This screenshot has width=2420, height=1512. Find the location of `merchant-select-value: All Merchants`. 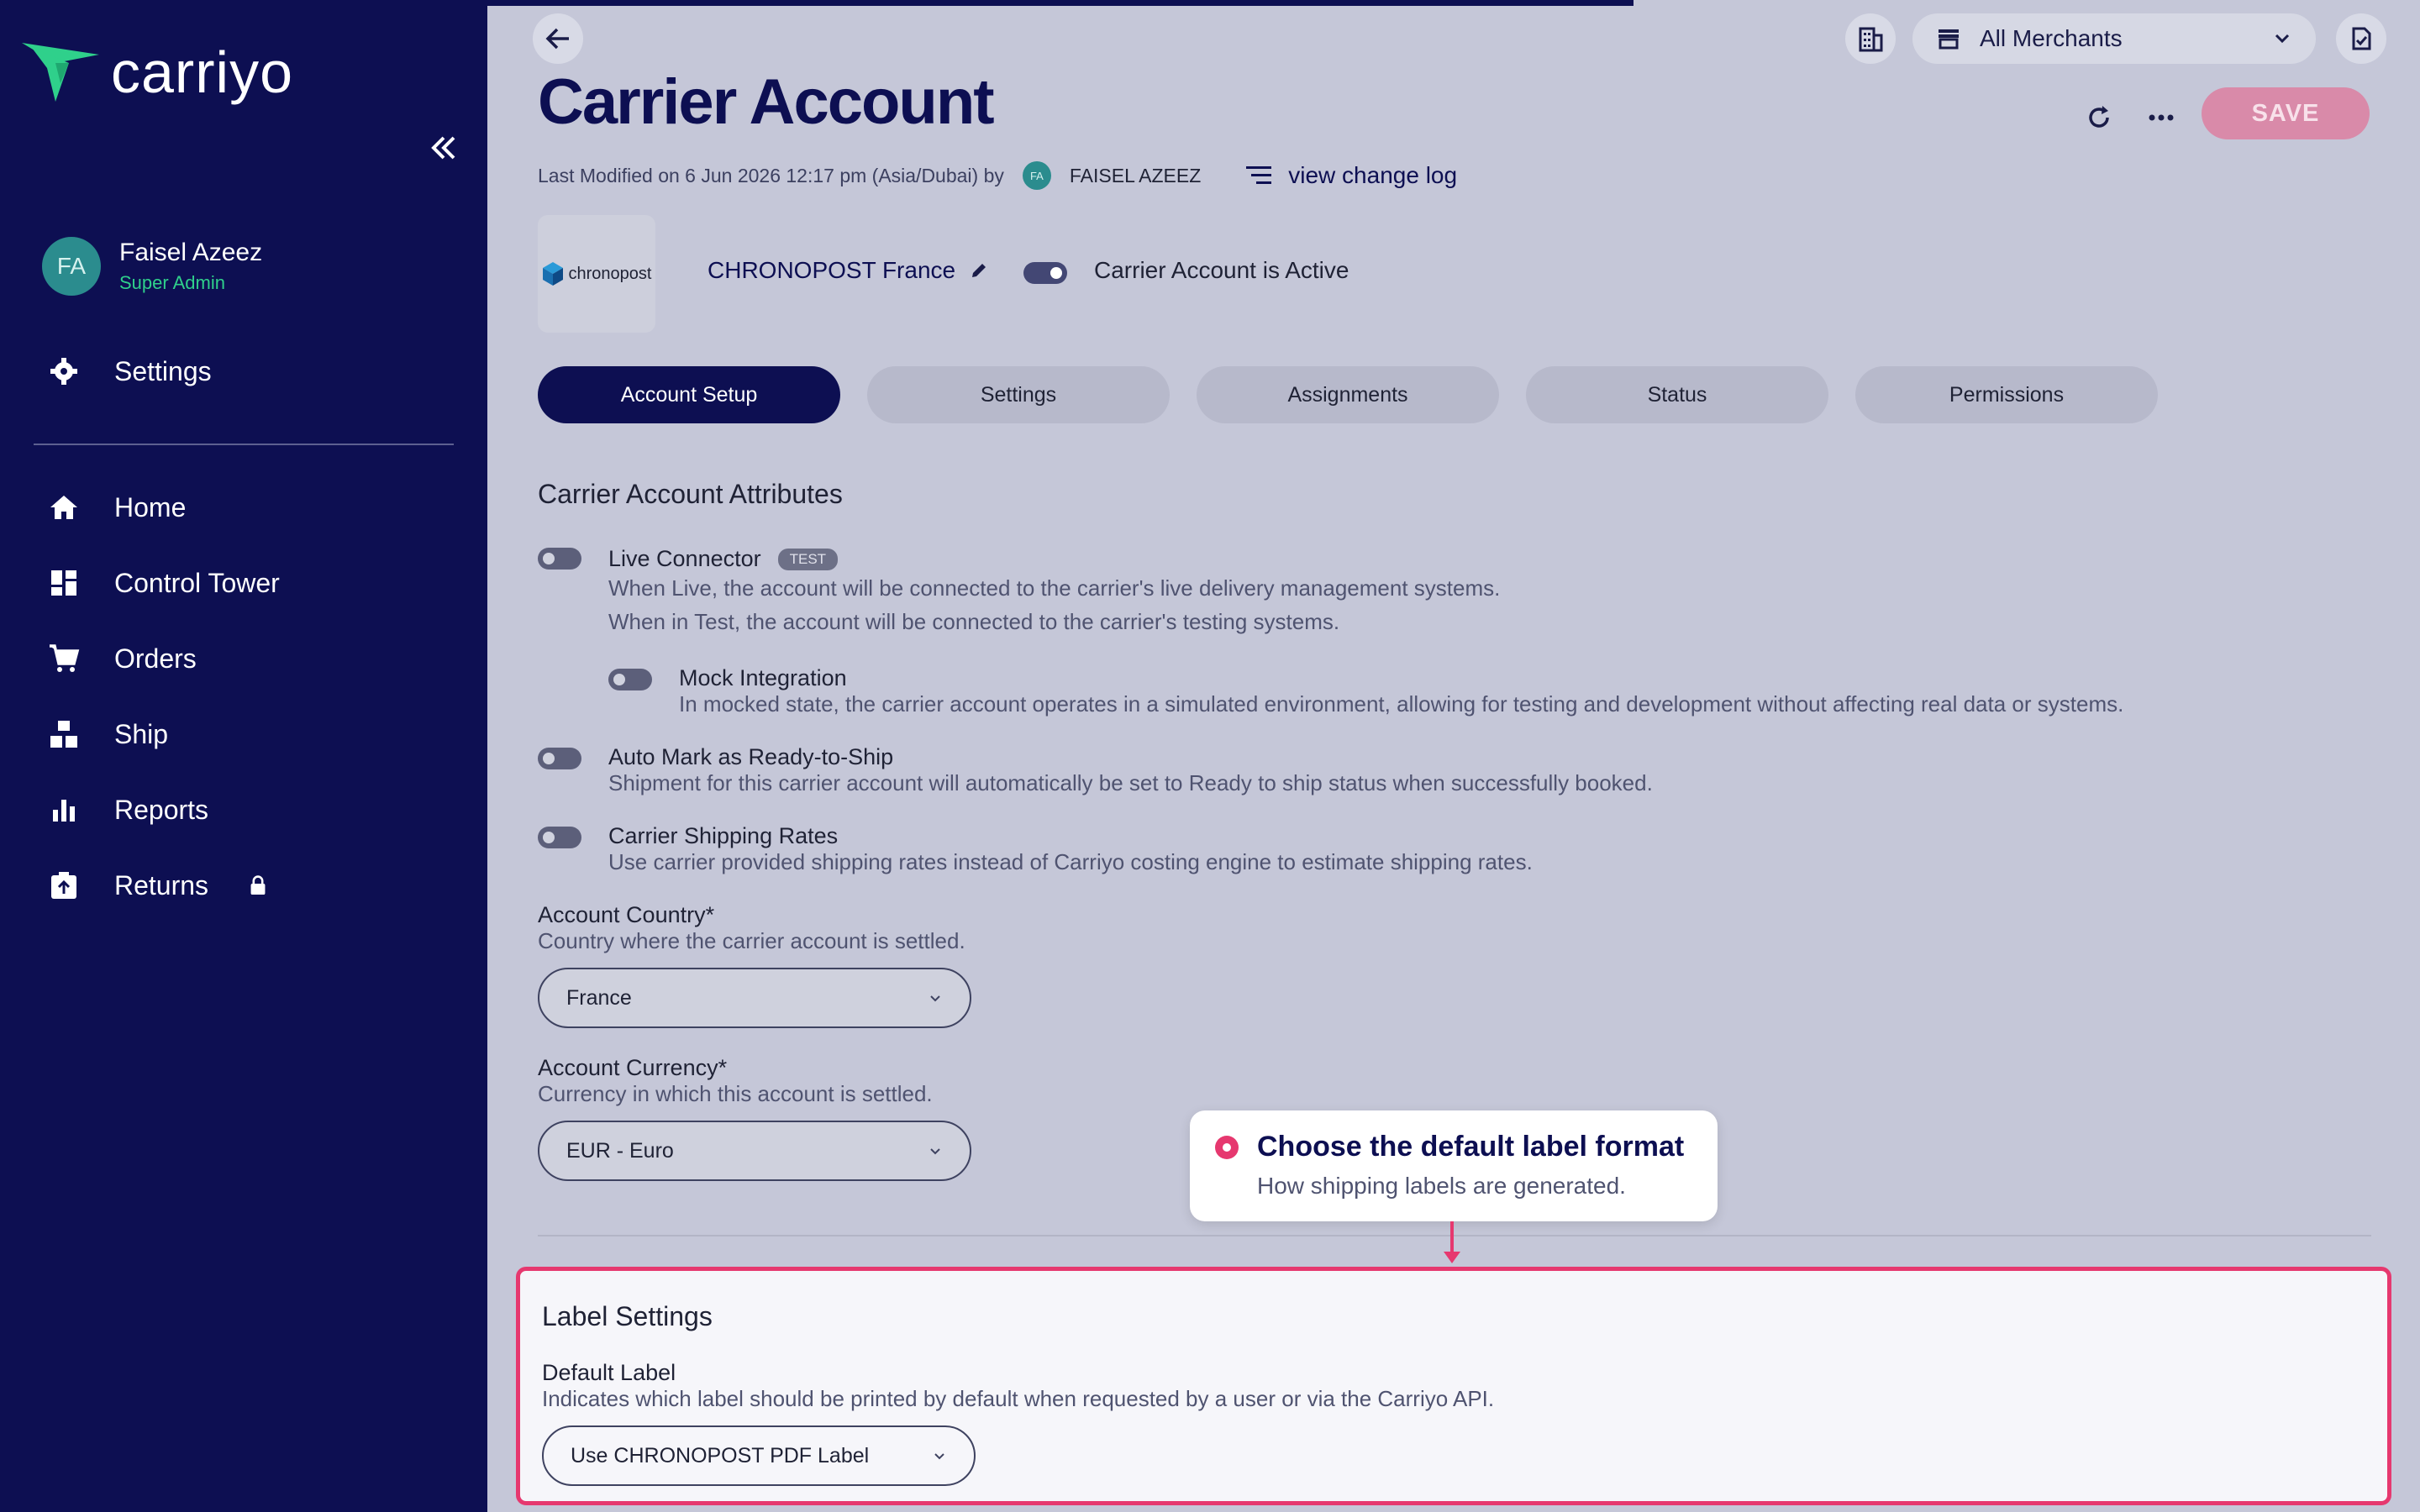

merchant-select-value: All Merchants is located at coordinates (2051, 38).